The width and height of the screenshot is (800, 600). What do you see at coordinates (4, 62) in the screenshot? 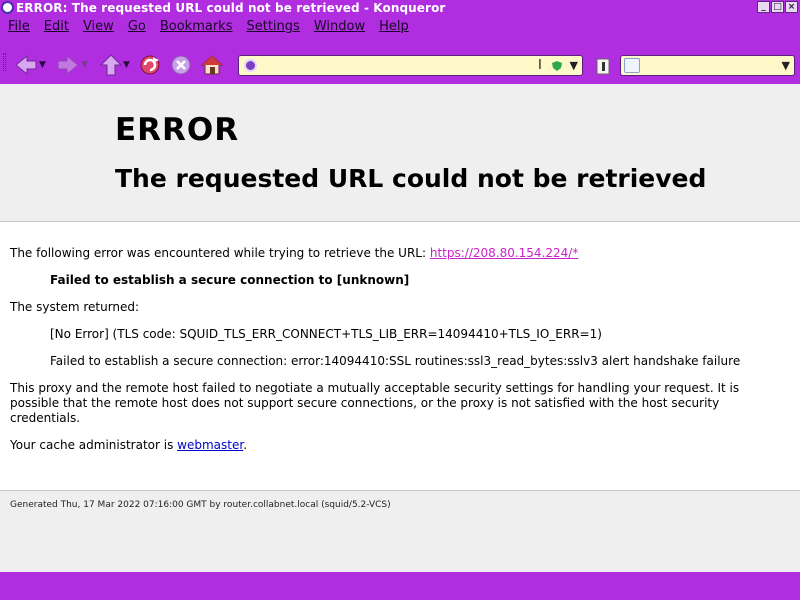
I see `toolbar-grip` at bounding box center [4, 62].